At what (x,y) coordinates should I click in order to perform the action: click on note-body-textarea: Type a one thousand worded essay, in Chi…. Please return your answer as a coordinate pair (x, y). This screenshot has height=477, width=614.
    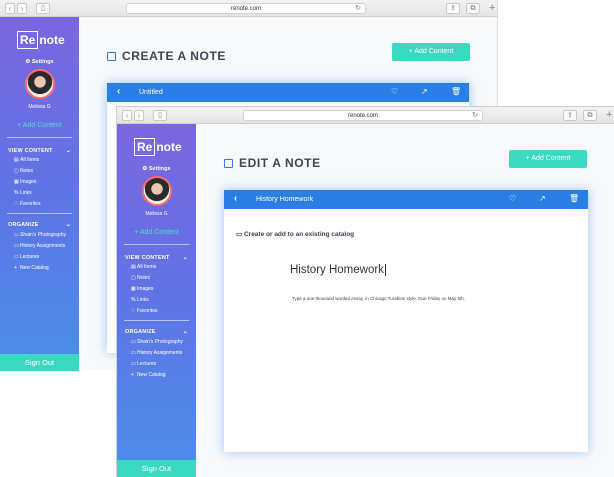
    Looking at the image, I should click on (378, 298).